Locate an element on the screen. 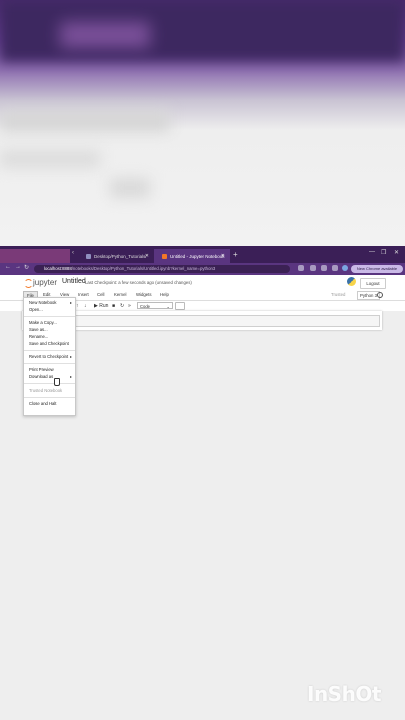 The width and height of the screenshot is (405, 720). sidebar-icon is located at coordinates (335, 268).